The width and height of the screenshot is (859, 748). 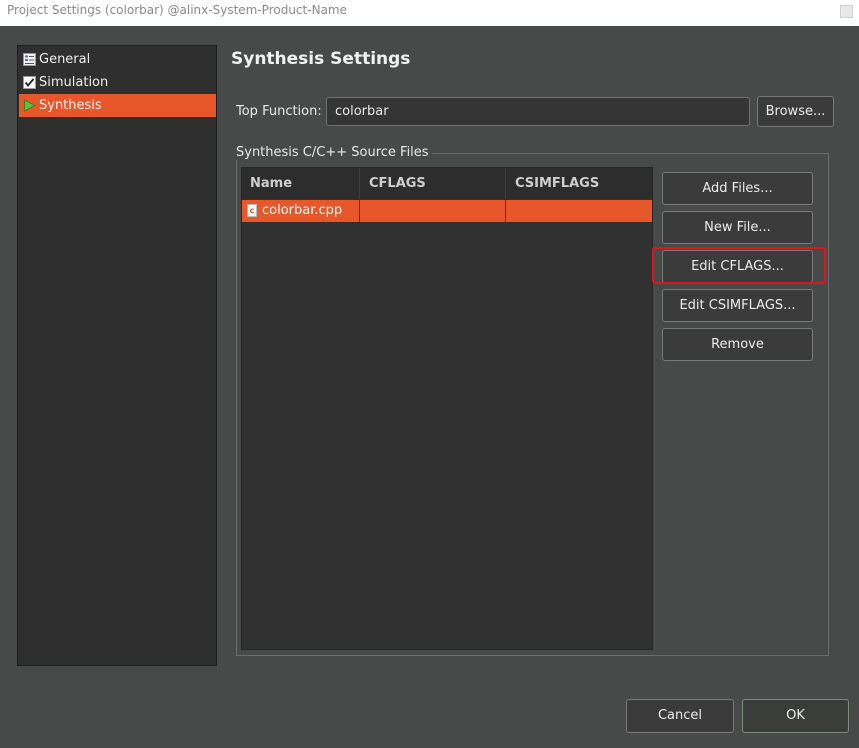 I want to click on ok-button: OK, so click(x=795, y=716).